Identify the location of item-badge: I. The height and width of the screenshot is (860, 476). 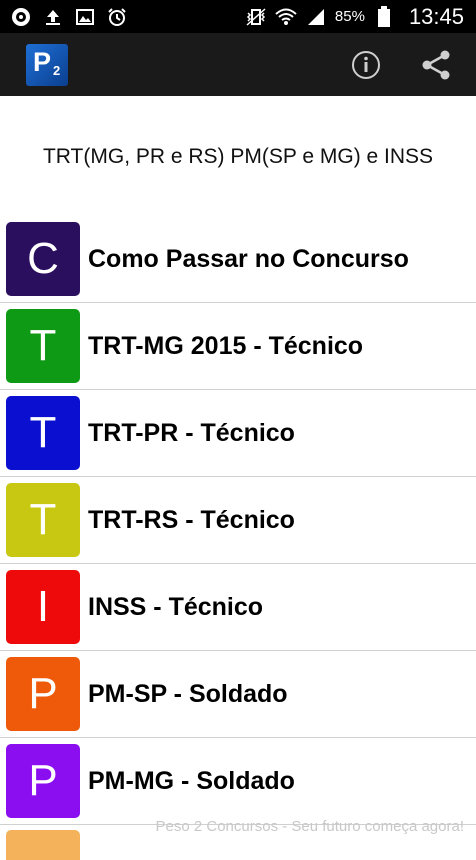
(43, 607).